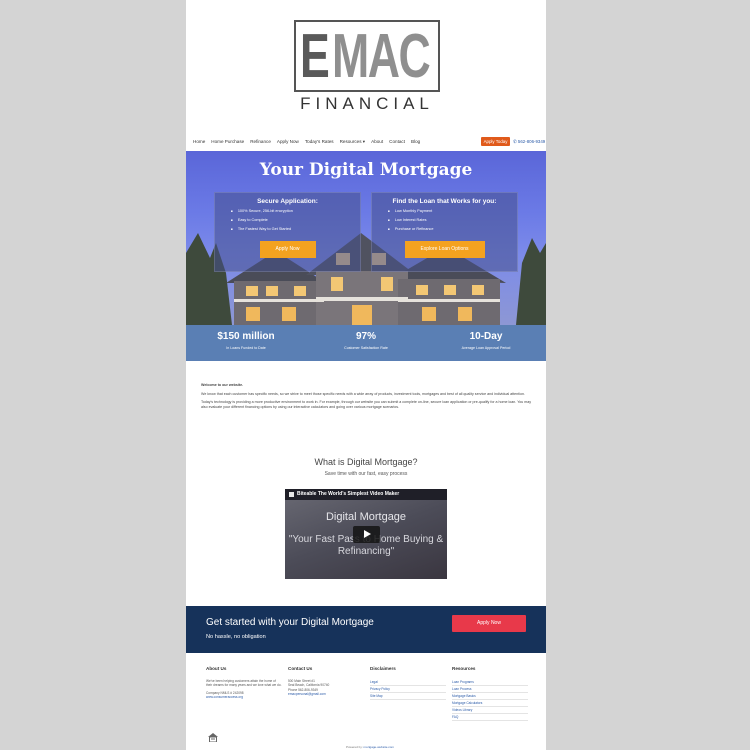  Describe the element at coordinates (354, 747) in the screenshot. I see `powered-by-label: Powered by:` at that location.